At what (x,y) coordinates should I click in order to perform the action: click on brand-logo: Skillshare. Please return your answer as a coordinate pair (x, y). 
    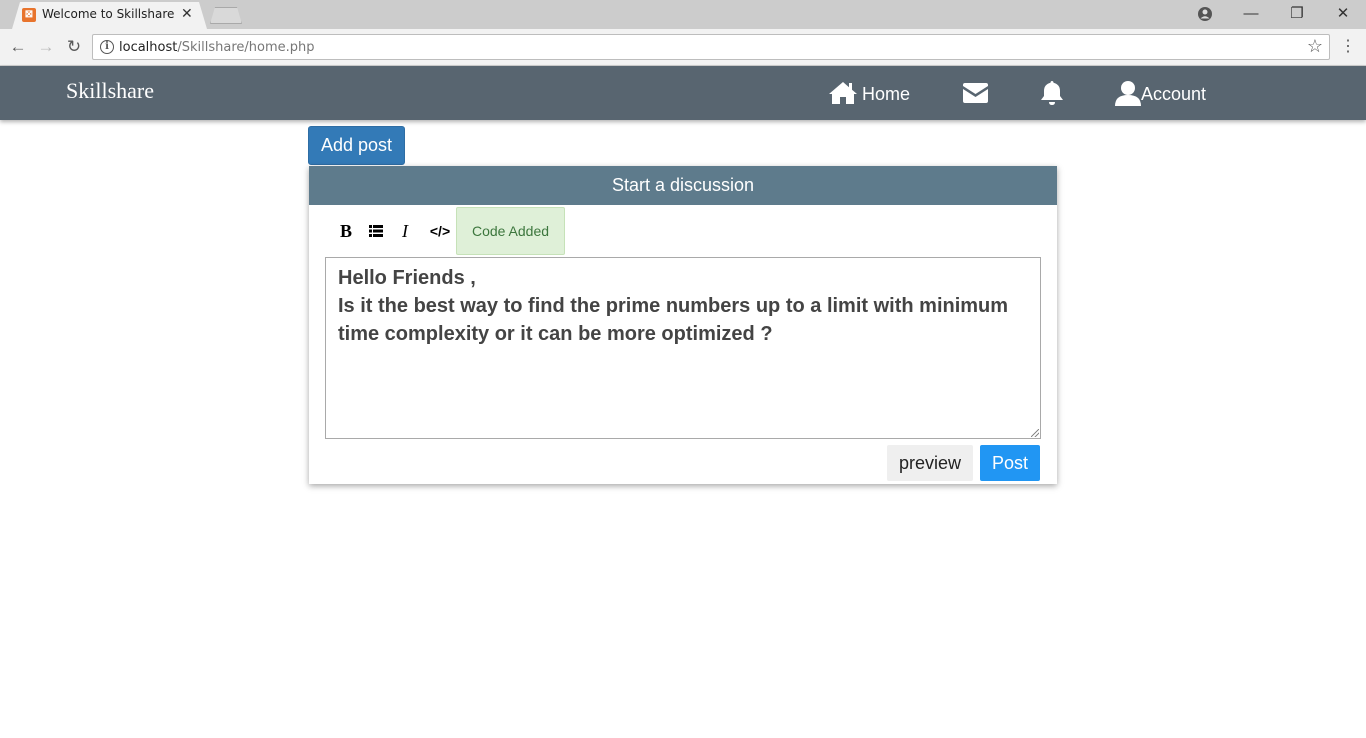
    Looking at the image, I should click on (110, 91).